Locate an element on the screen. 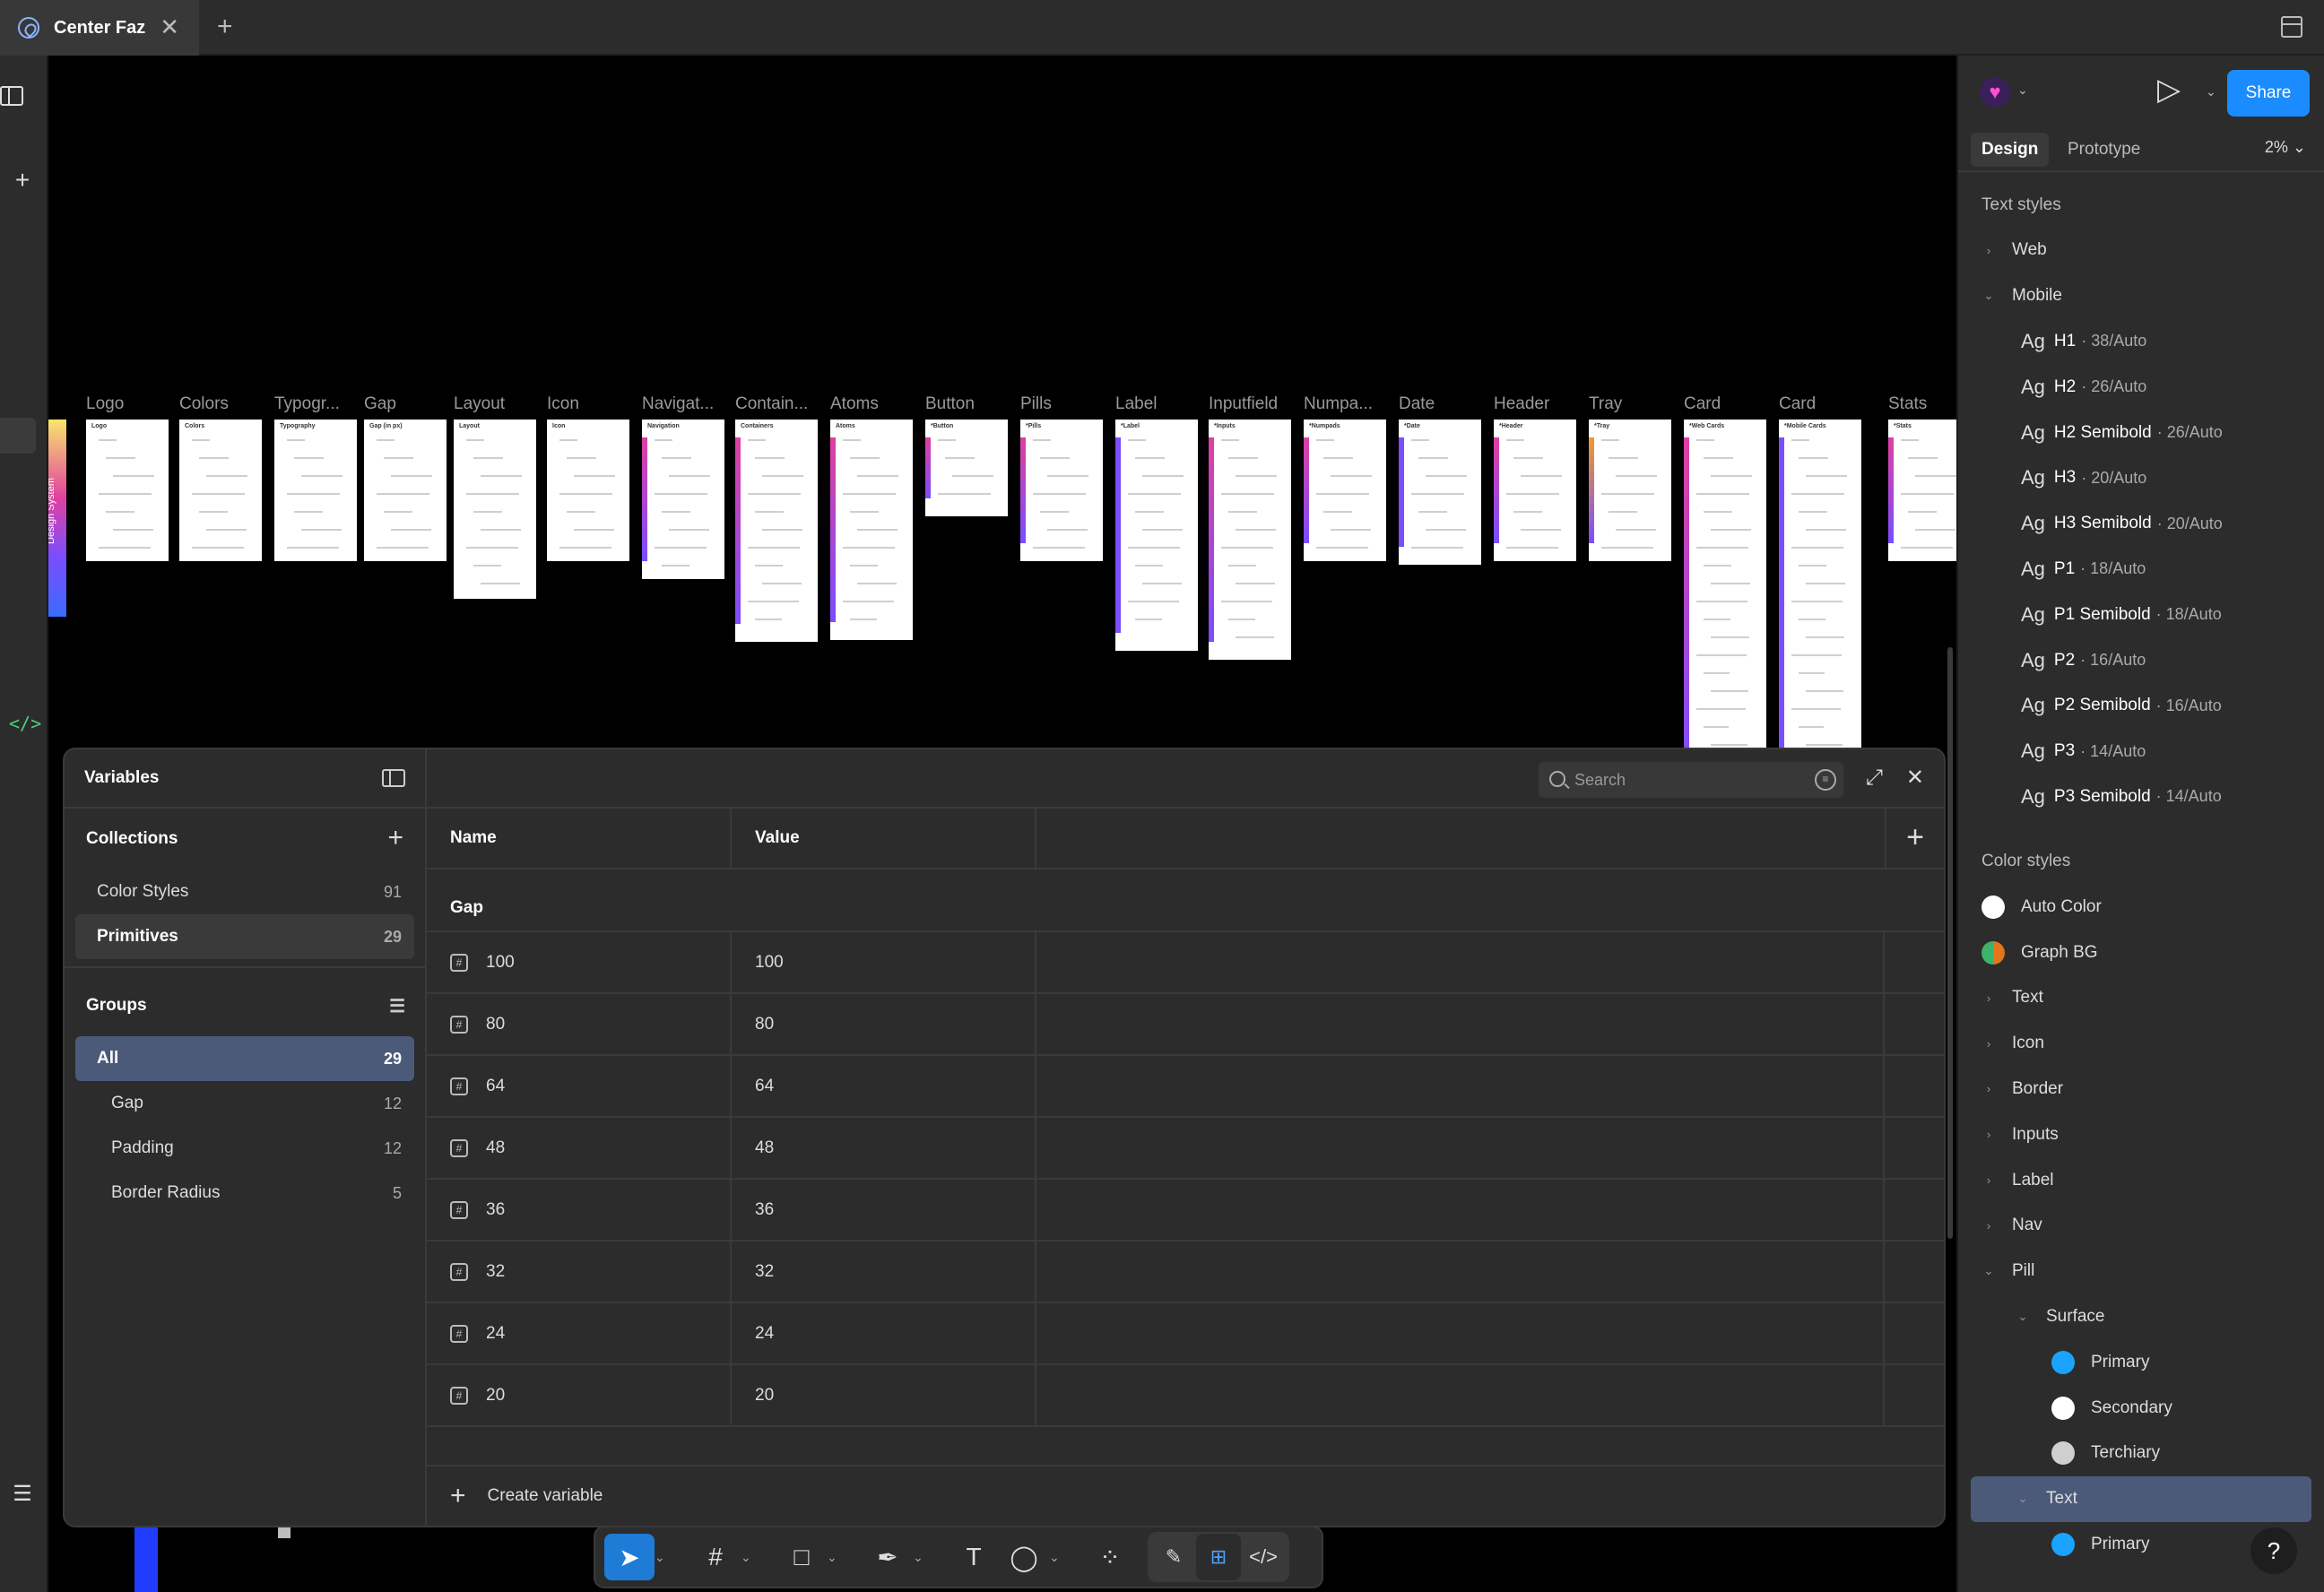 The image size is (2324, 1592). frame-label: Inputfield is located at coordinates (1254, 404).